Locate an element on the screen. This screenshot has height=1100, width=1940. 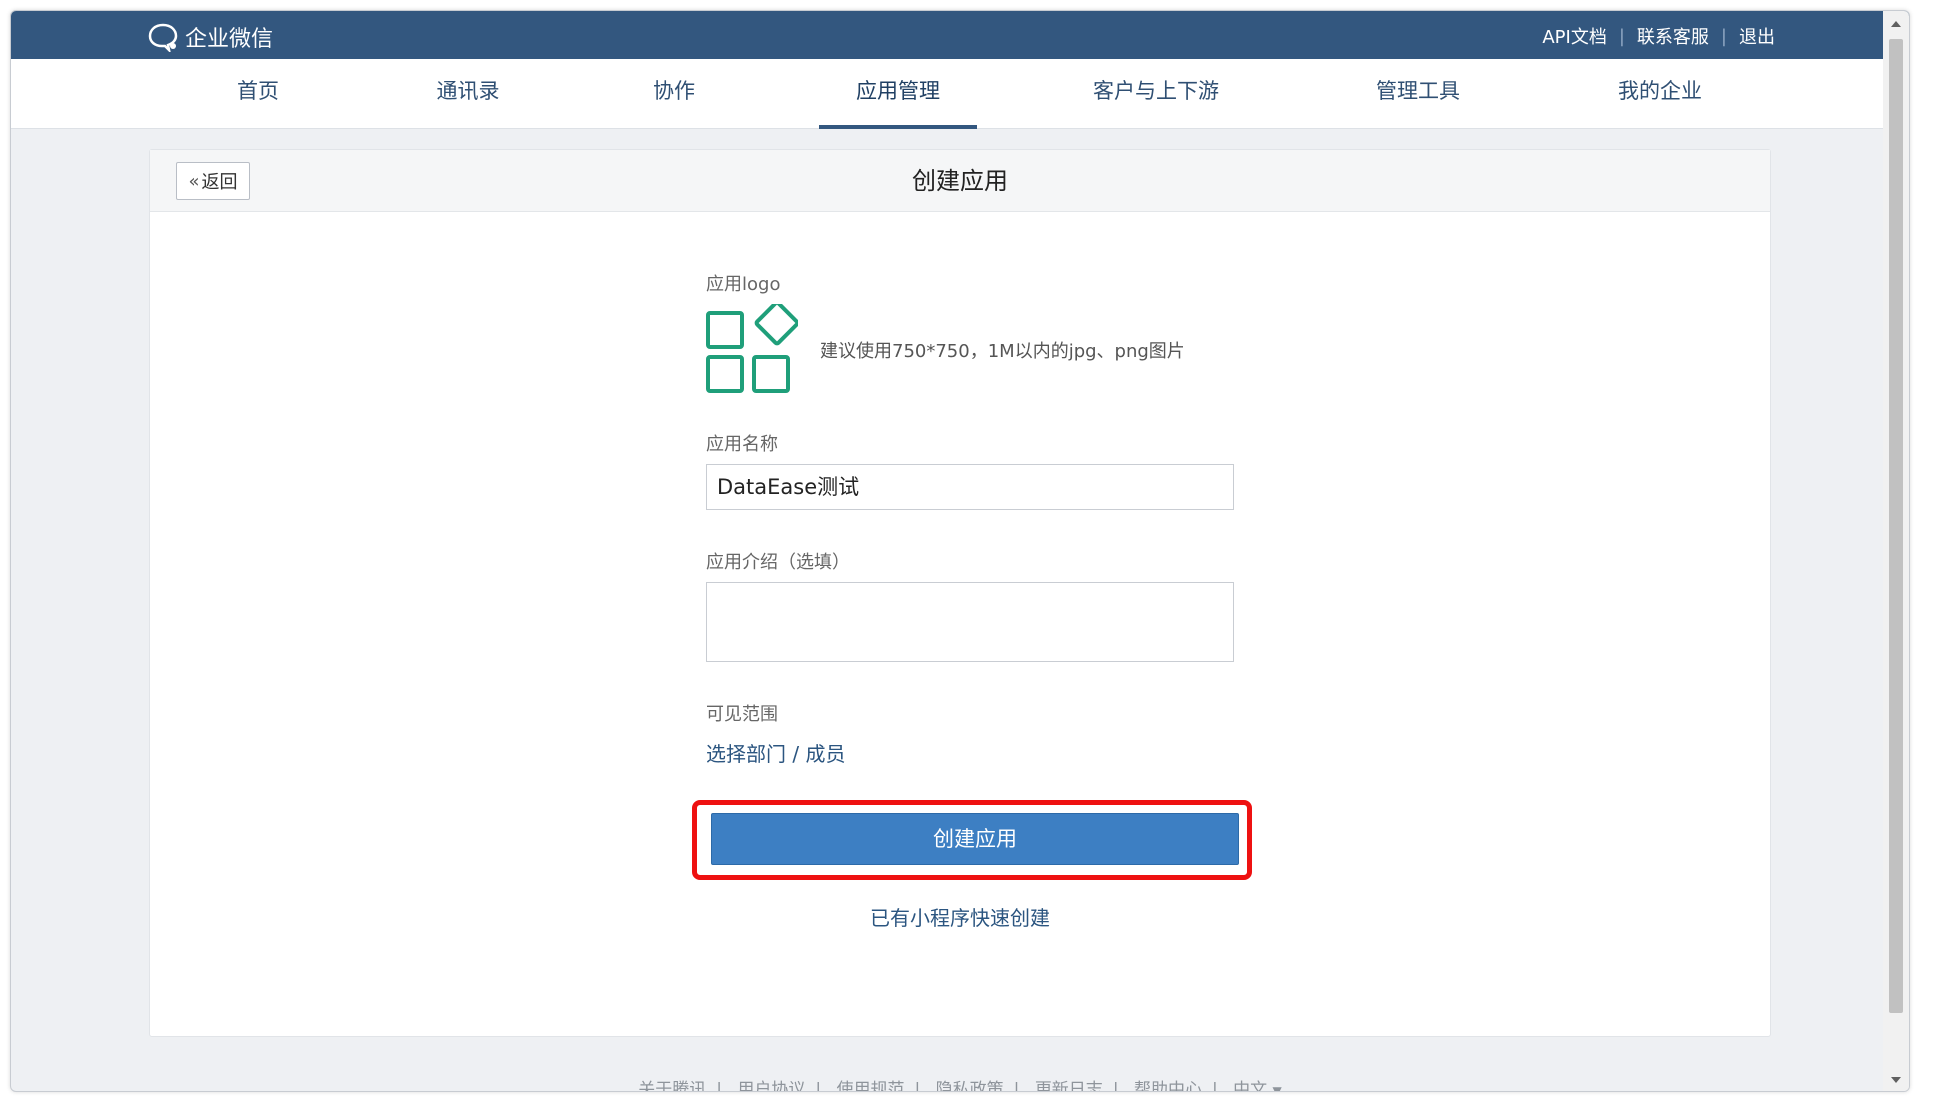
page-title: 创建应用 is located at coordinates (960, 181).